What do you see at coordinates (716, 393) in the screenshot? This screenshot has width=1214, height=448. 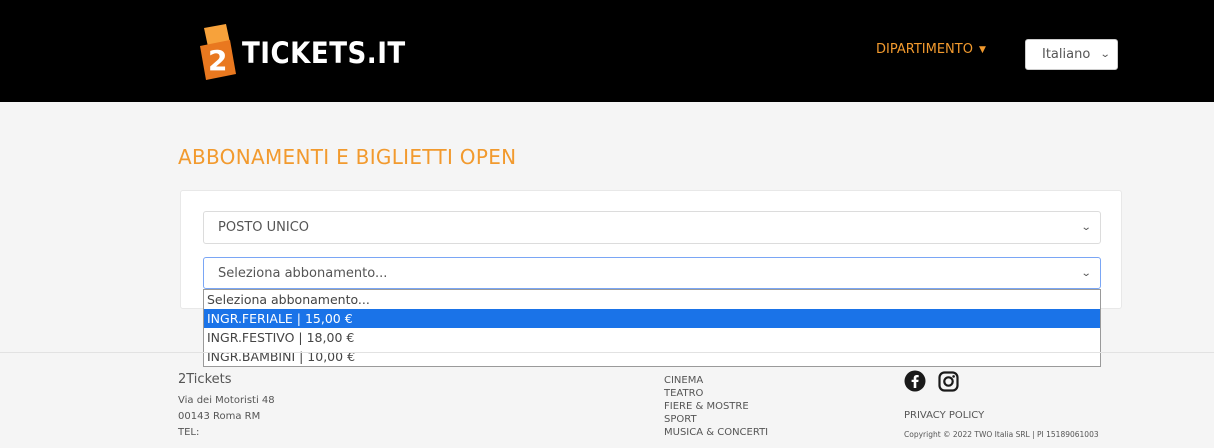 I see `footer-link-teatro: TEATRO` at bounding box center [716, 393].